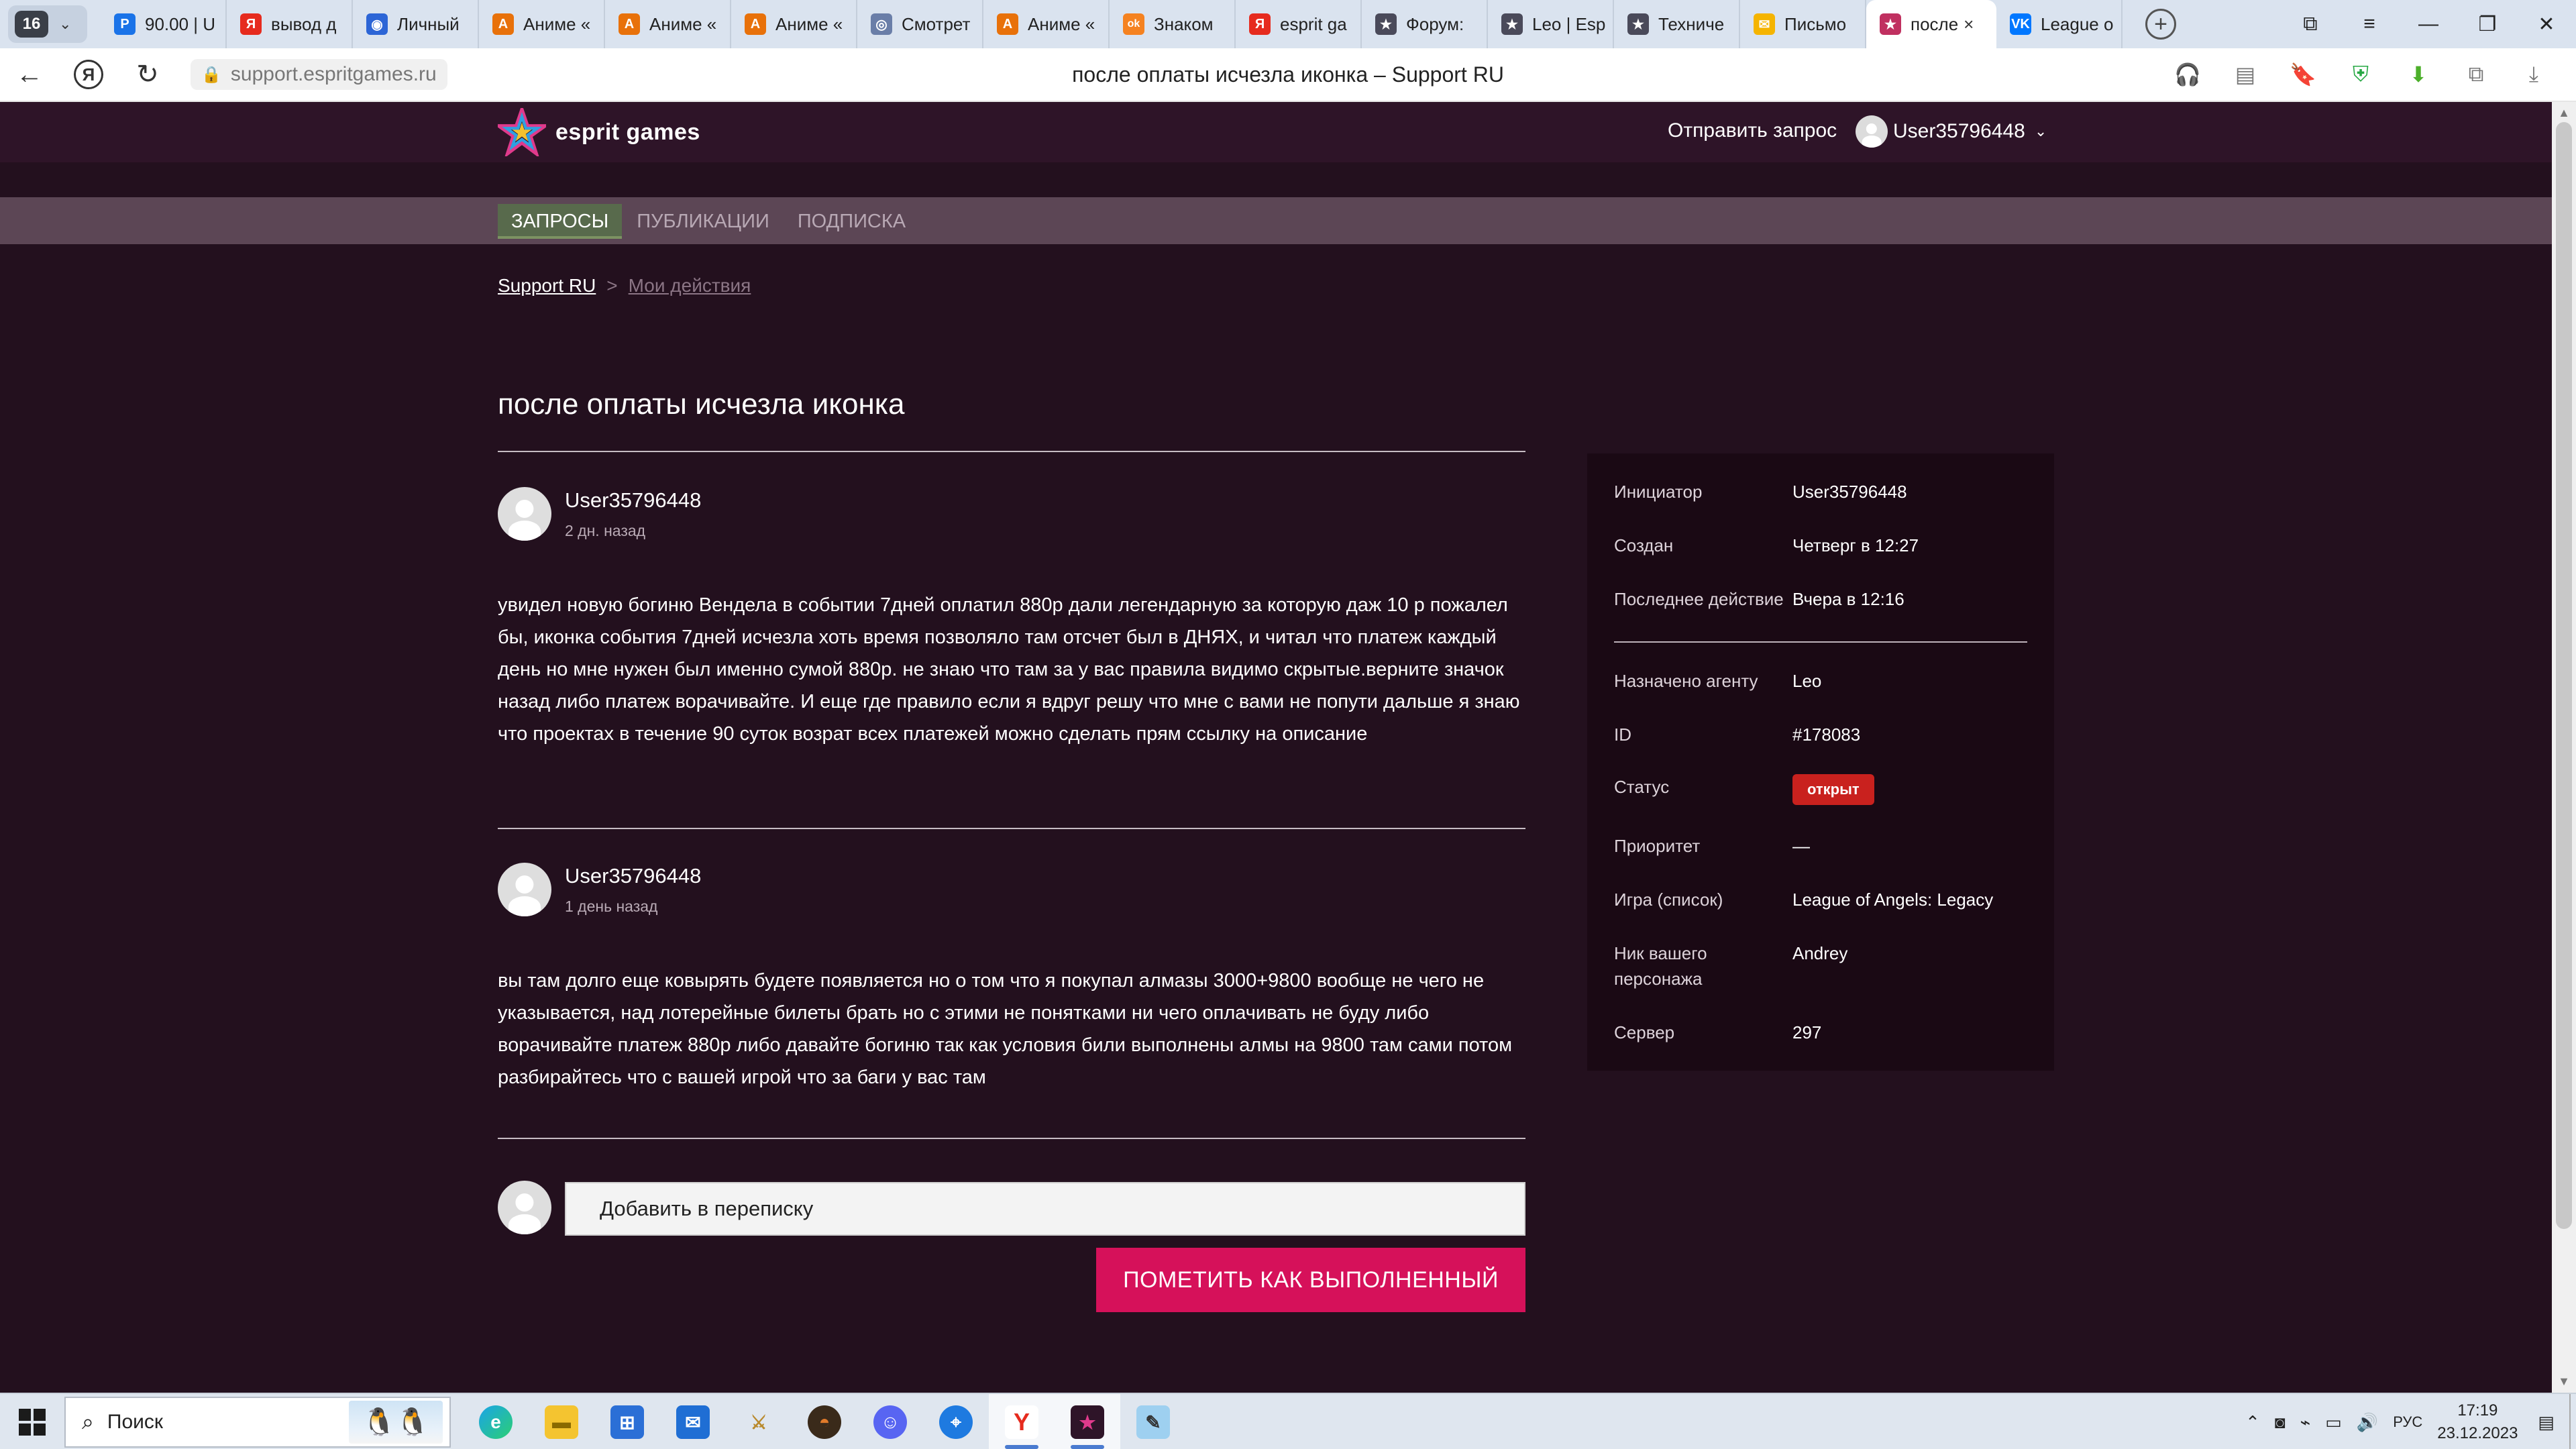 The image size is (2576, 1449). I want to click on browser-tab: ok Знаком, so click(1173, 24).